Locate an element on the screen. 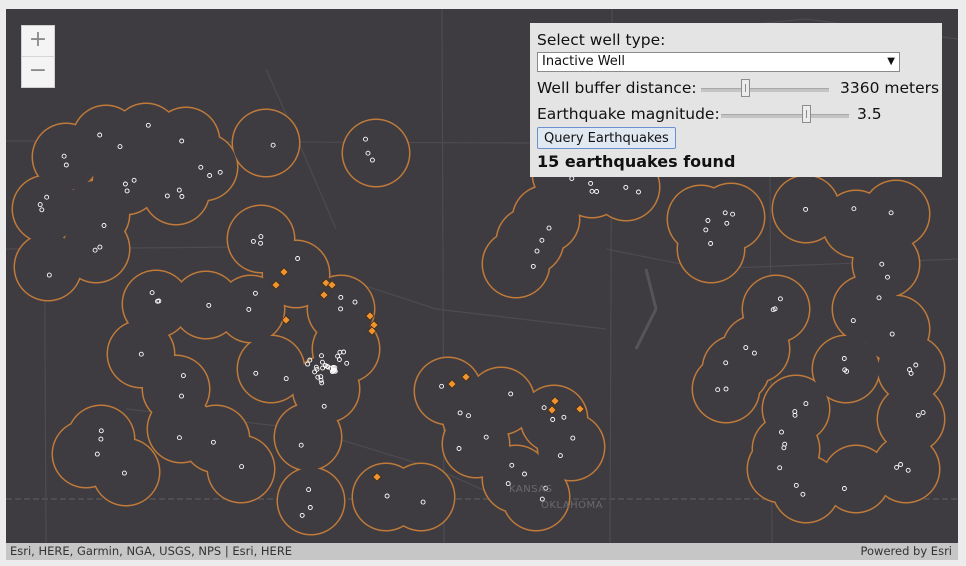 The width and height of the screenshot is (966, 566). chevron-down-icon: ▼ is located at coordinates (891, 61).